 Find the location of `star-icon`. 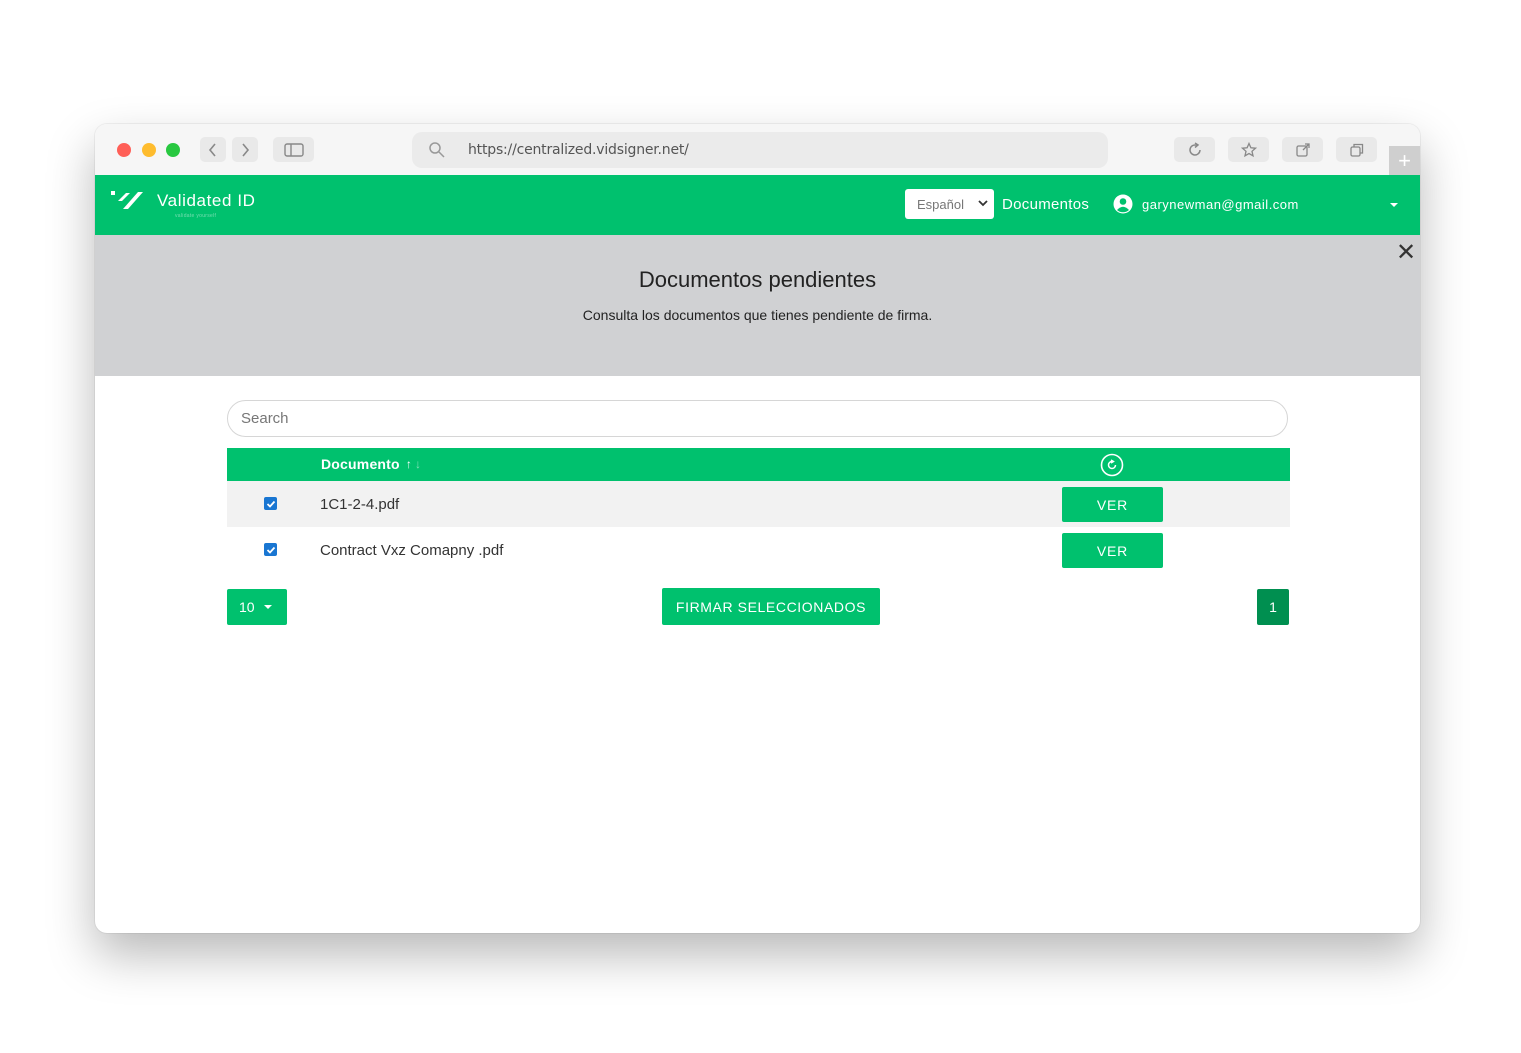

star-icon is located at coordinates (1248, 149).